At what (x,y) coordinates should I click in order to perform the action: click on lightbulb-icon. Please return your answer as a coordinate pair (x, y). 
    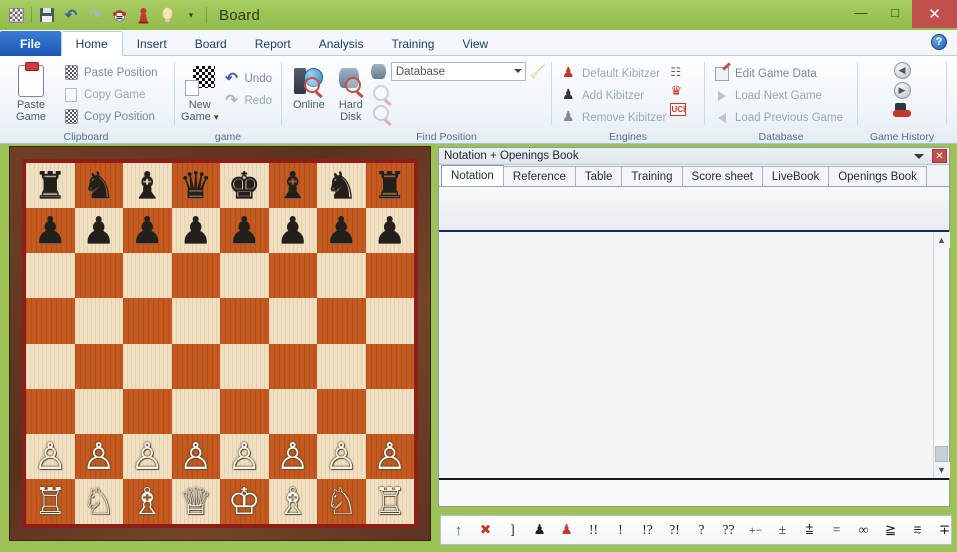
    Looking at the image, I should click on (167, 15).